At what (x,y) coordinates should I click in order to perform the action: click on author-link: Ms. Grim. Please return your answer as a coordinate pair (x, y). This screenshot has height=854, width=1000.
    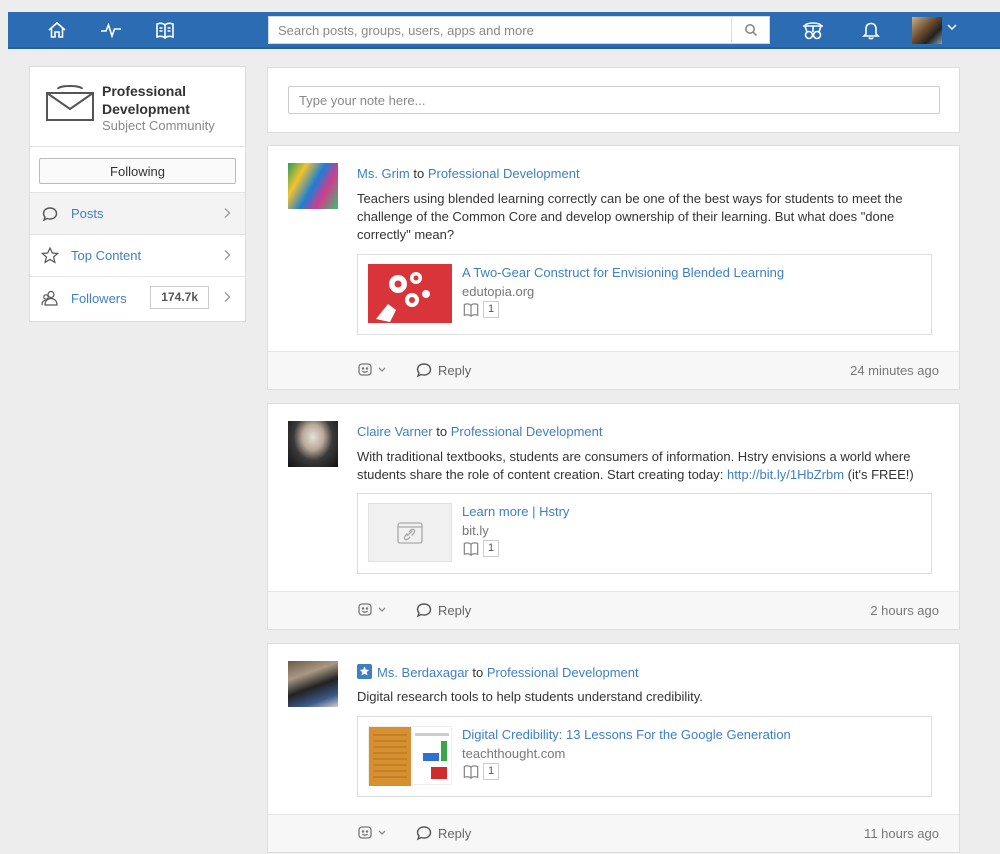
    Looking at the image, I should click on (383, 173).